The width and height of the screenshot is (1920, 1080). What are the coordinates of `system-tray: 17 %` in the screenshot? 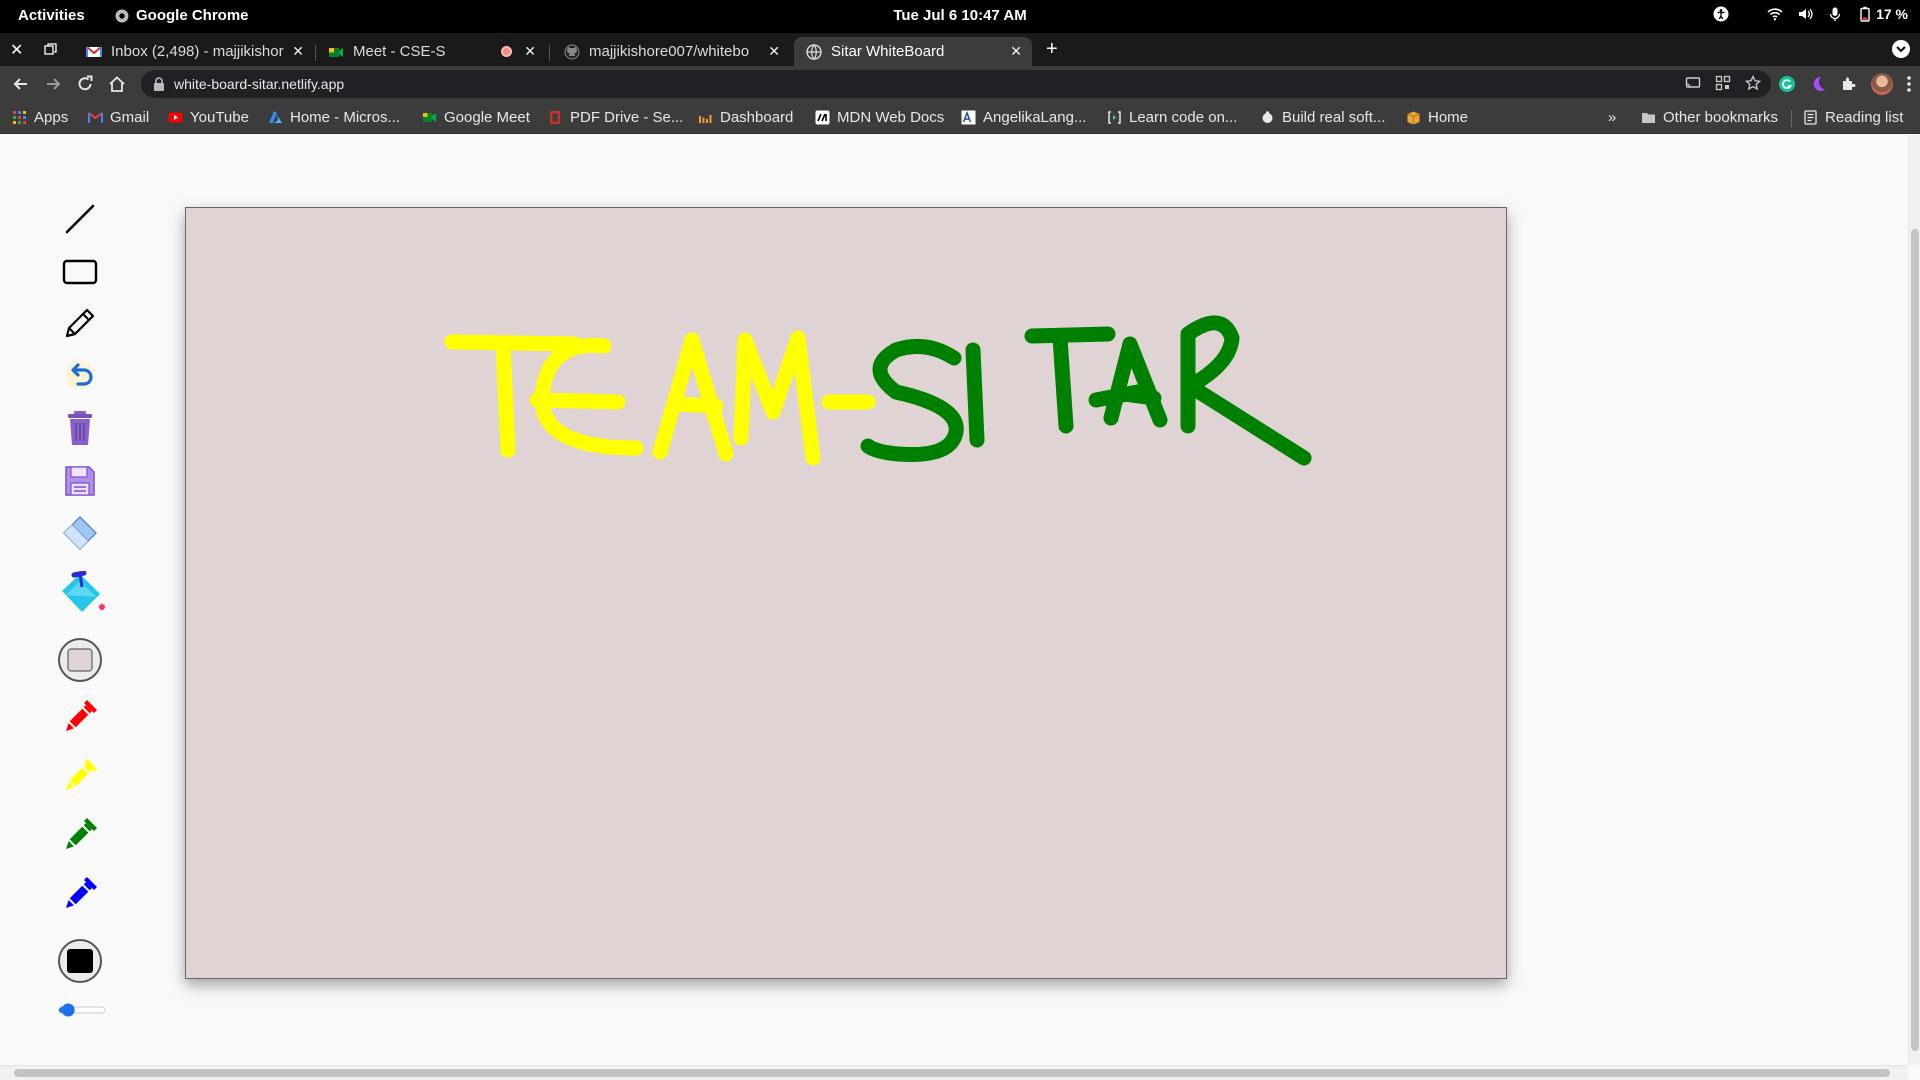 It's located at (1810, 14).